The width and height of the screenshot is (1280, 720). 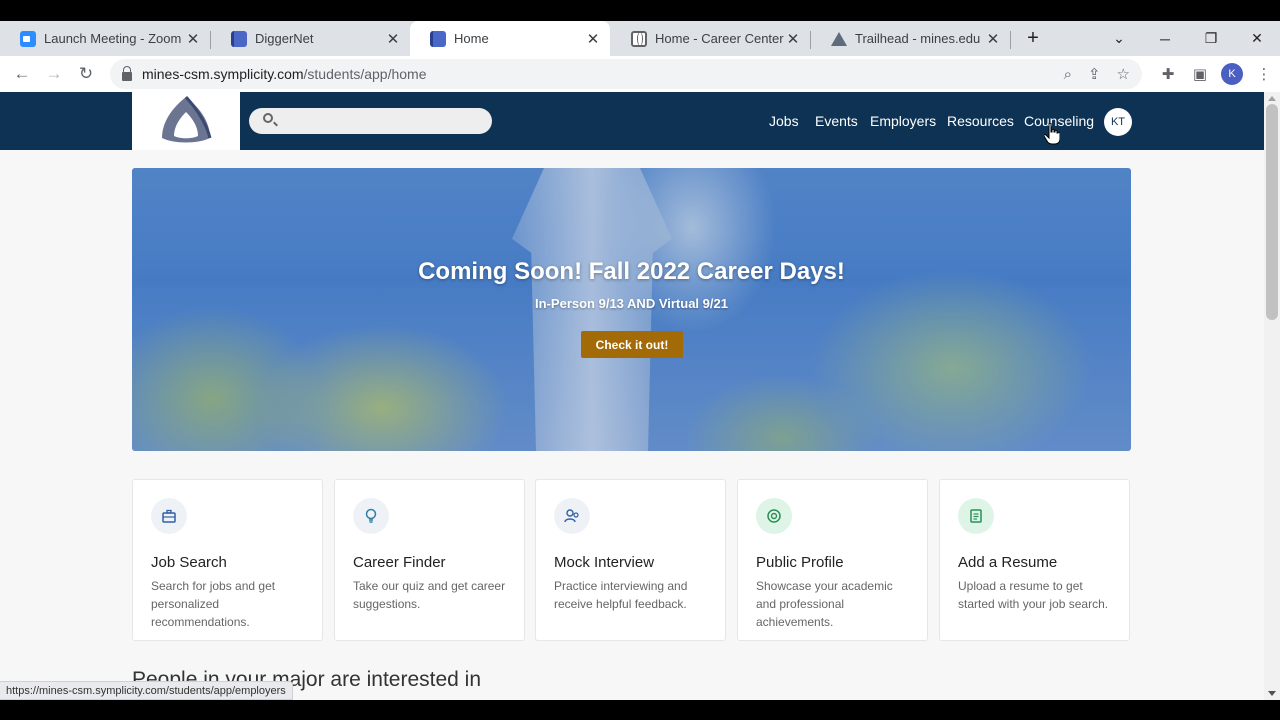 I want to click on scrollbar-thumb, so click(x=1272, y=212).